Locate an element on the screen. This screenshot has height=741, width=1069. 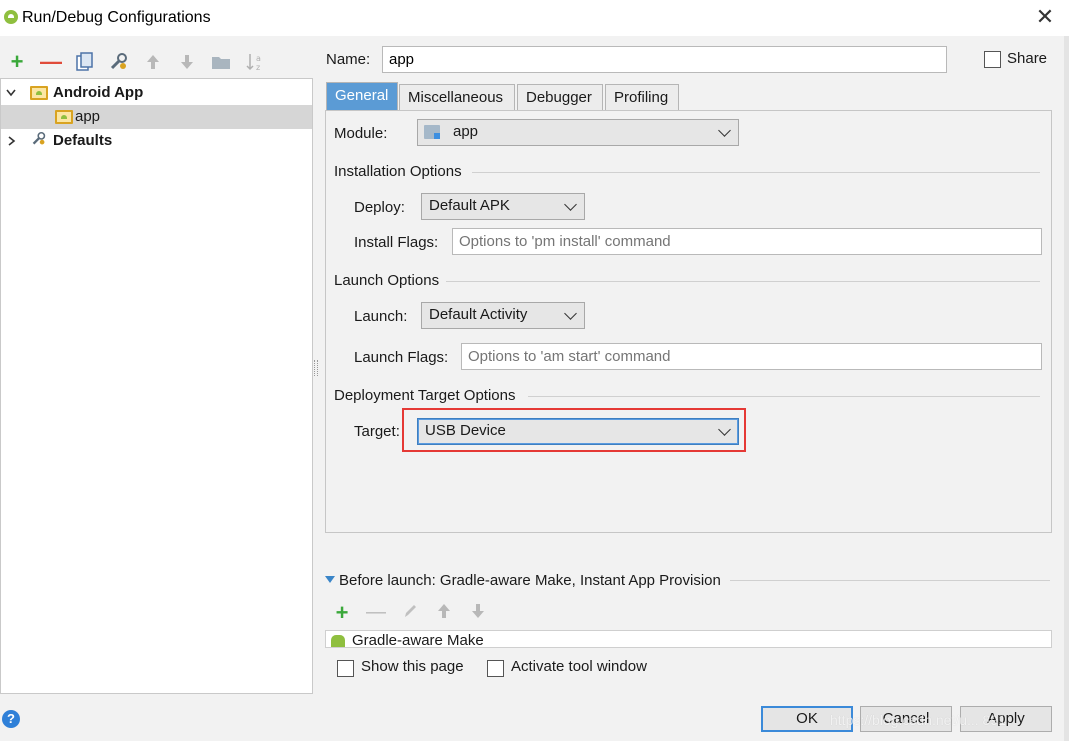
tree-item-android-app: Android App is located at coordinates (156, 93).